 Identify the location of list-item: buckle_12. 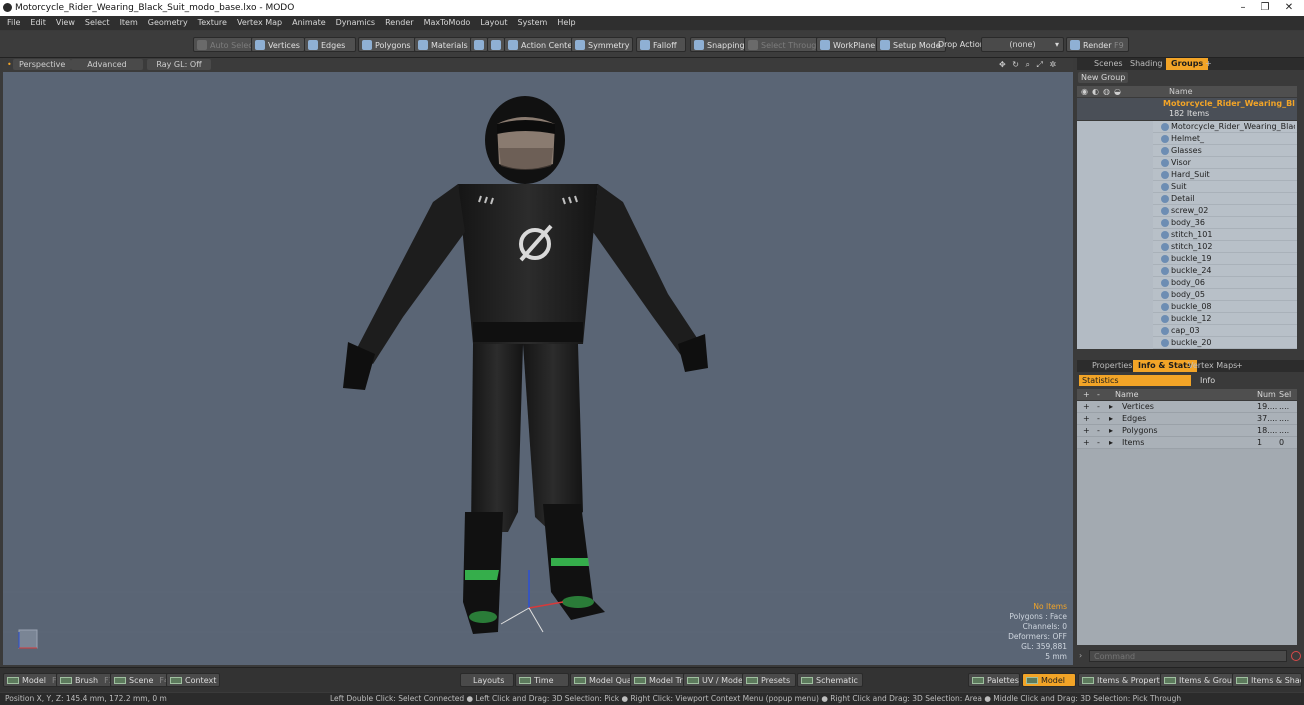
(1187, 319).